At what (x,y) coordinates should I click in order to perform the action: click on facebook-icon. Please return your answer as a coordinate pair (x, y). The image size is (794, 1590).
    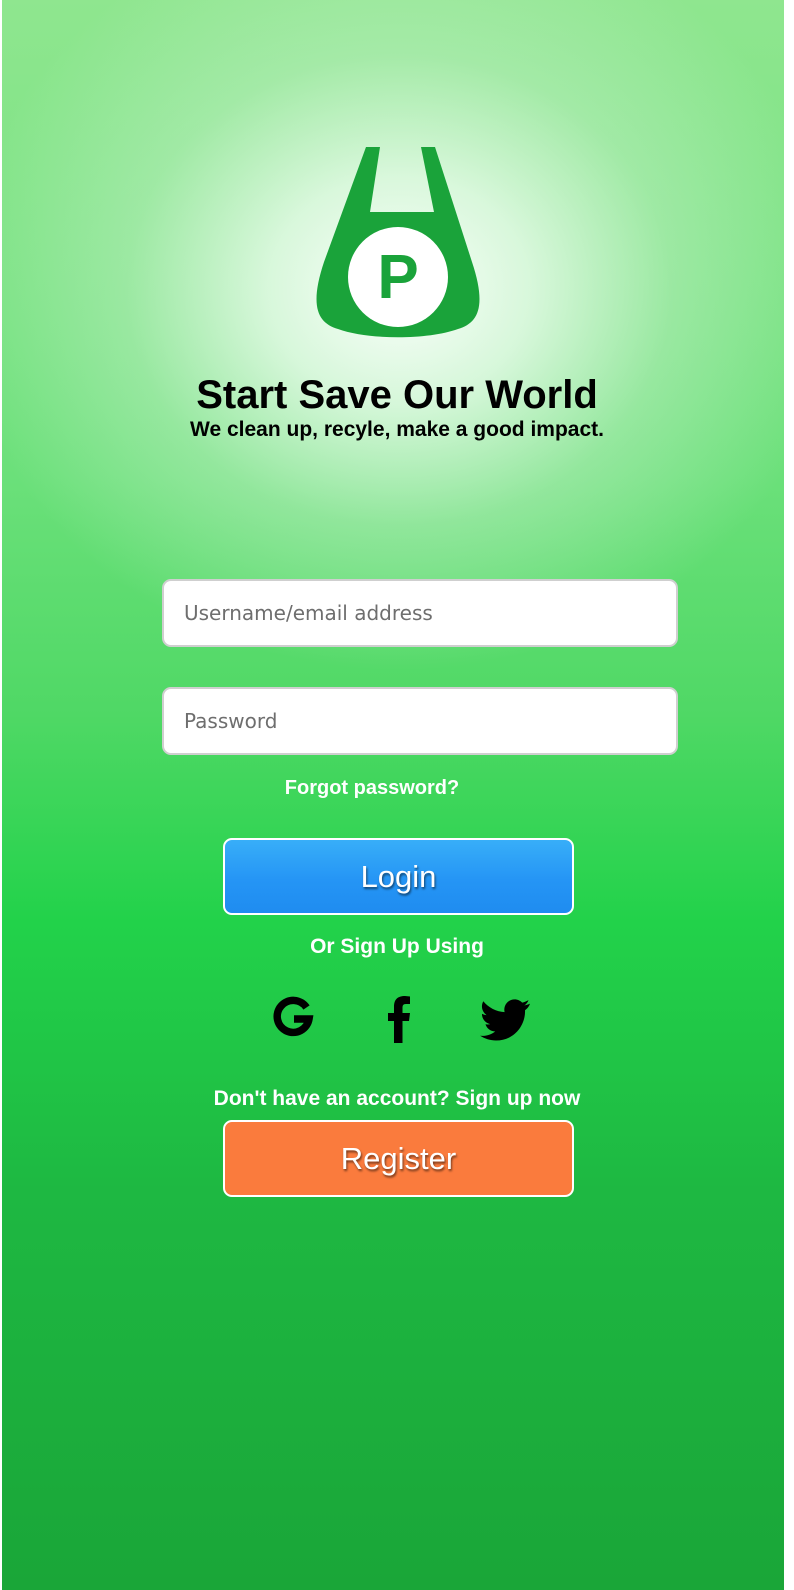
    Looking at the image, I should click on (400, 1019).